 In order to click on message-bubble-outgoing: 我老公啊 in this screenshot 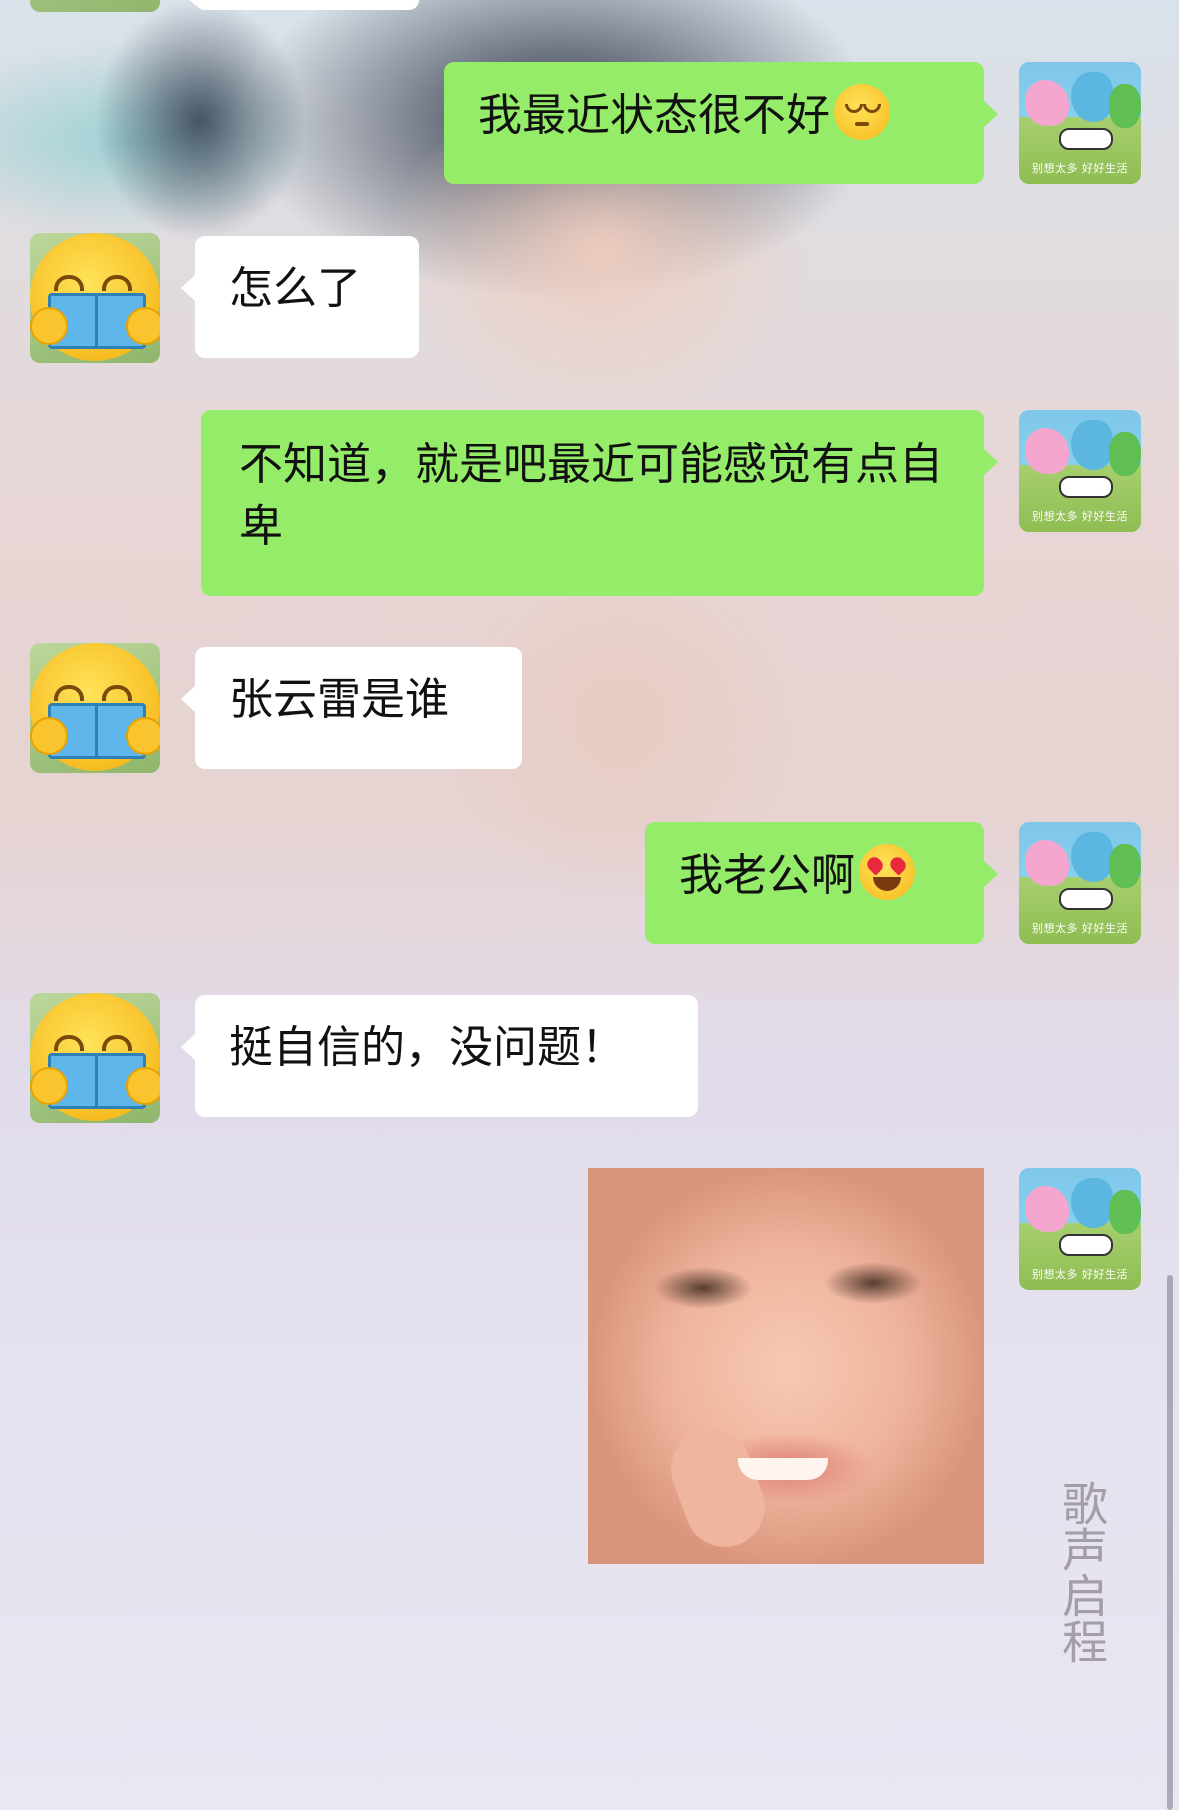, I will do `click(821, 883)`.